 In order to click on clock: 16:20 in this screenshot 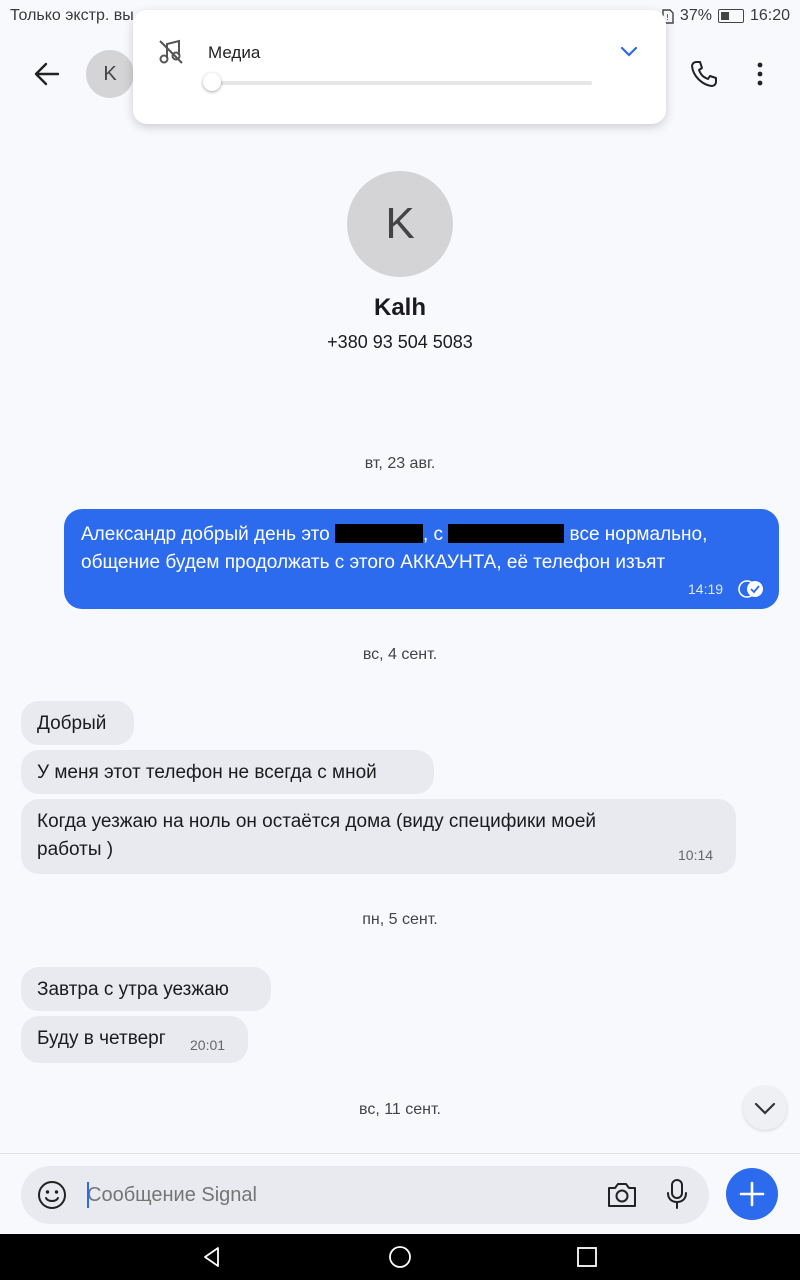, I will do `click(769, 15)`.